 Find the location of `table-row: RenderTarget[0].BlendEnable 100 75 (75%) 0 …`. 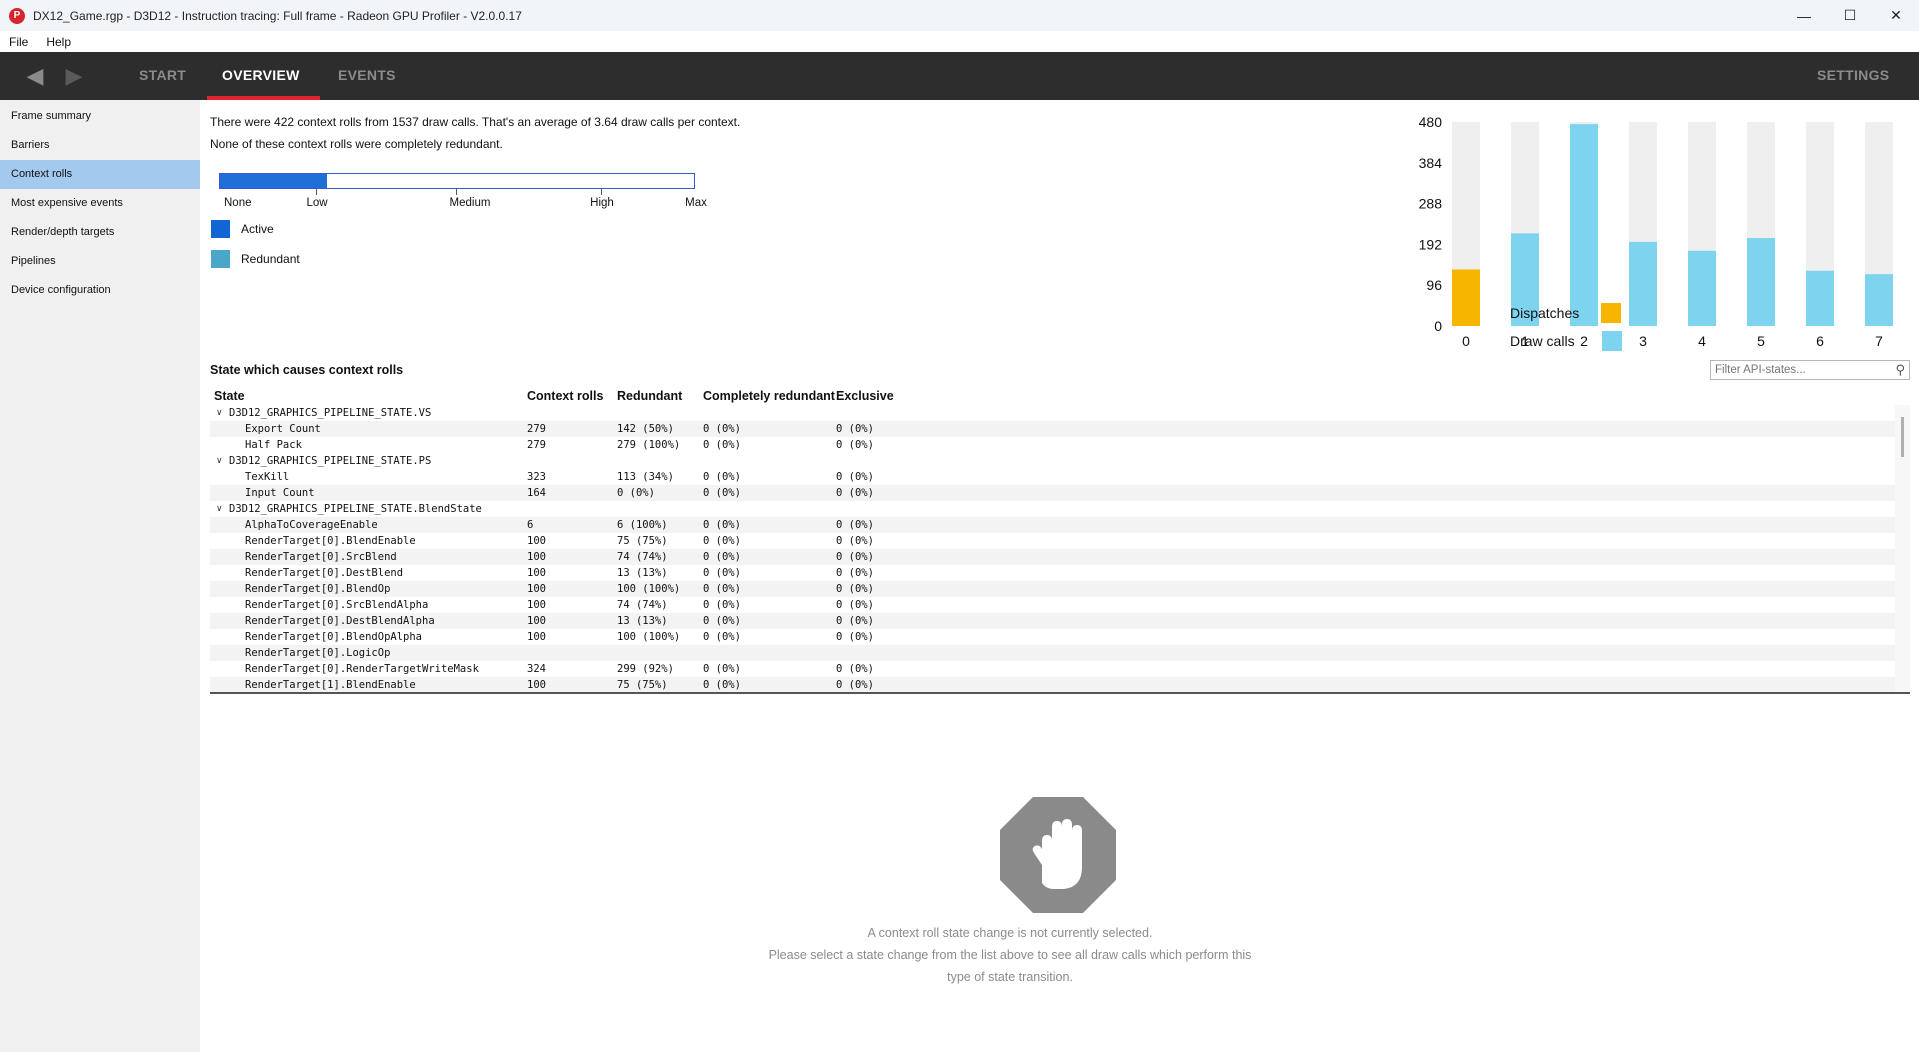

table-row: RenderTarget[0].BlendEnable 100 75 (75%) 0 … is located at coordinates (1052, 541).